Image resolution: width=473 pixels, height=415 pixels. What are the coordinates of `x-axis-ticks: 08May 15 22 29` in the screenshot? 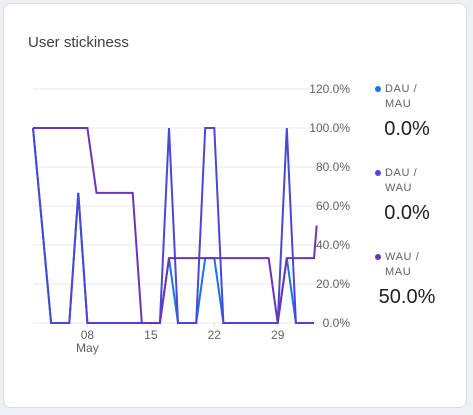 It's located at (180, 339).